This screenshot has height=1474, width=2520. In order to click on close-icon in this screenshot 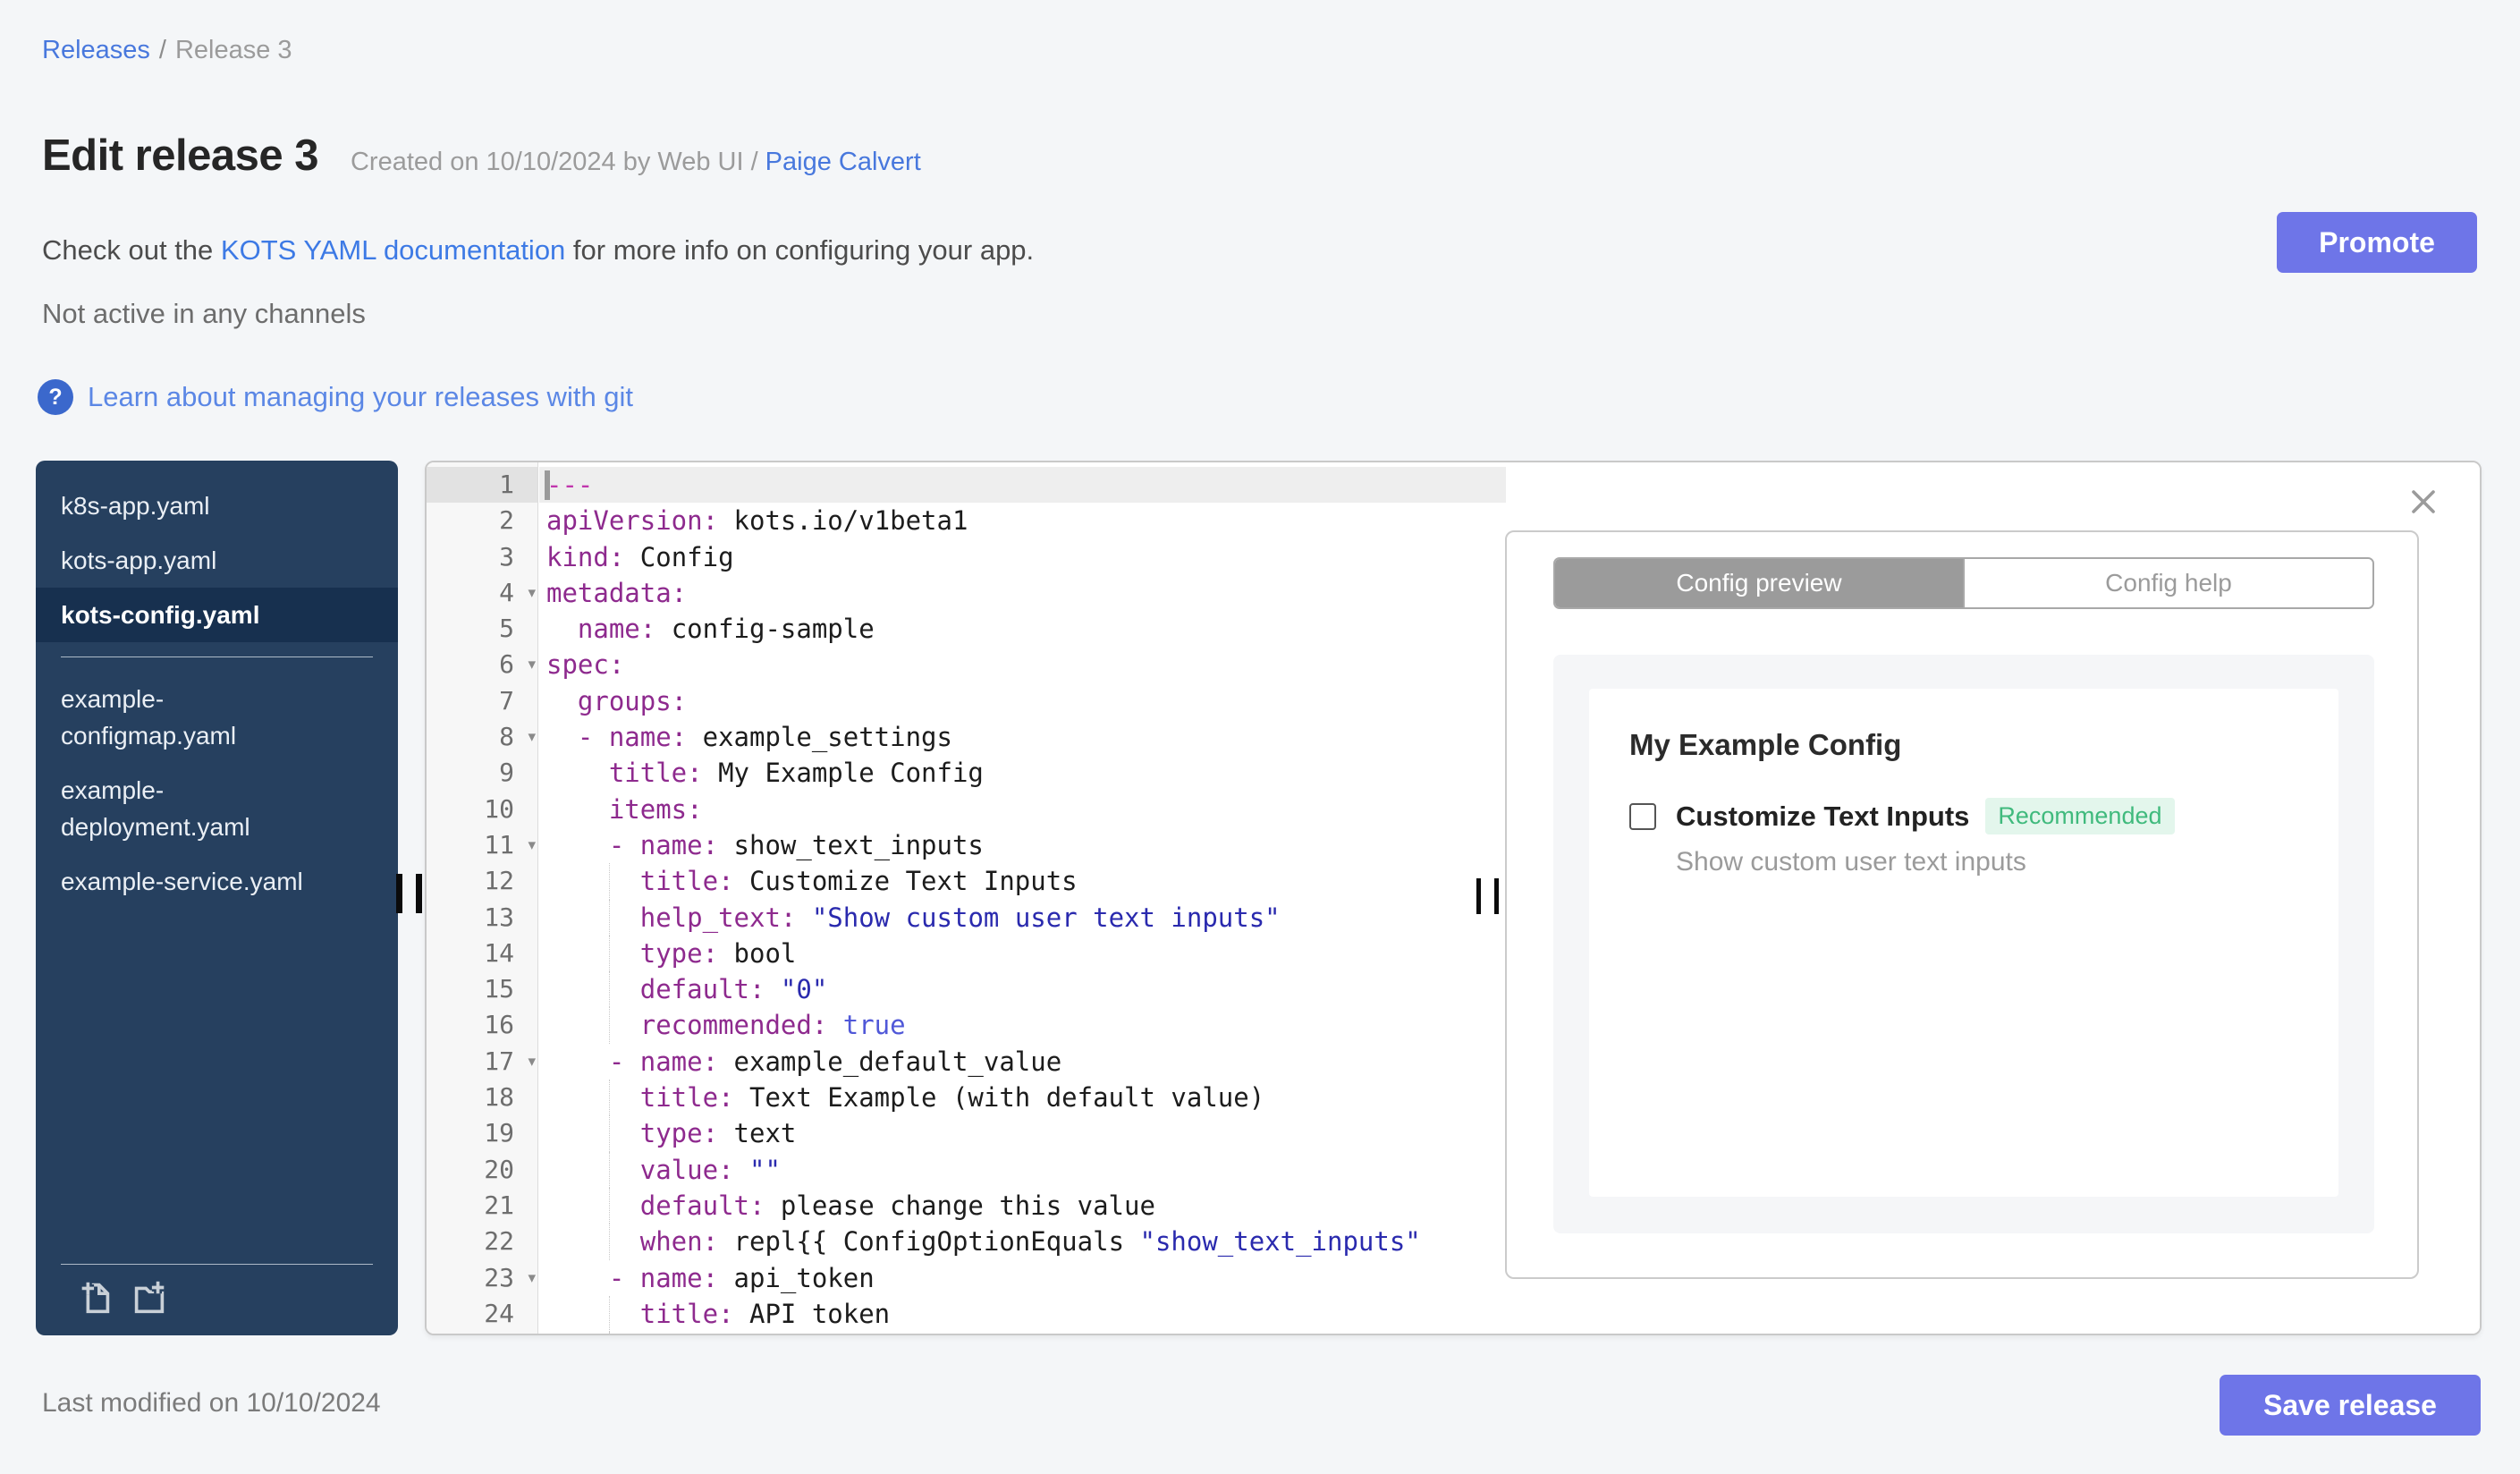, I will do `click(2423, 502)`.